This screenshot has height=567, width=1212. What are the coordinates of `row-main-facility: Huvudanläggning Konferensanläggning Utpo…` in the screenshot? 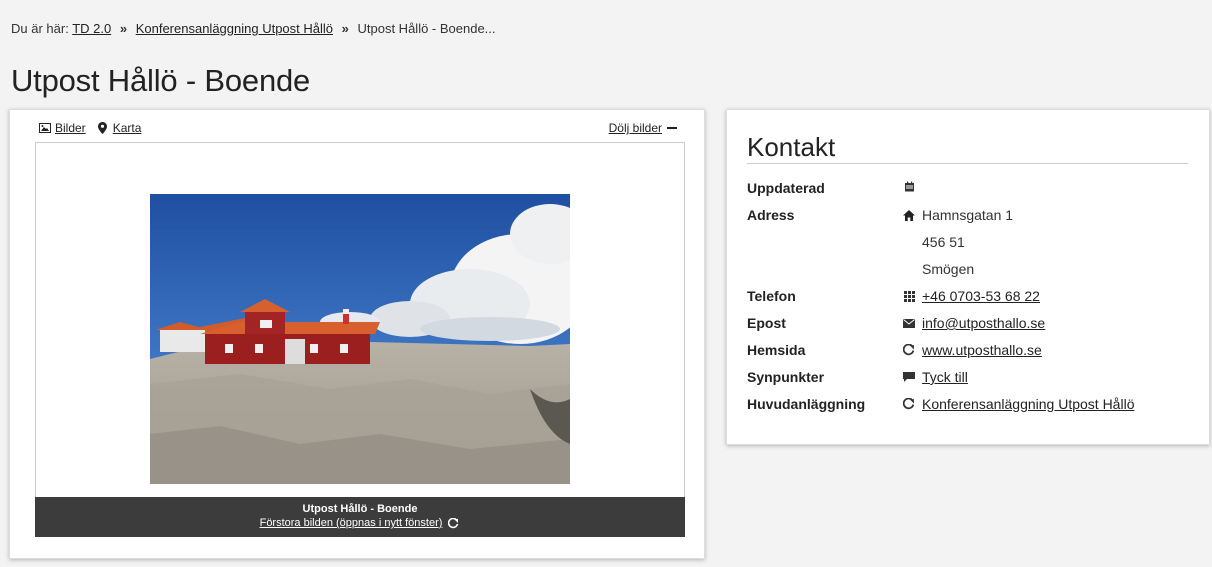 It's located at (940, 408).